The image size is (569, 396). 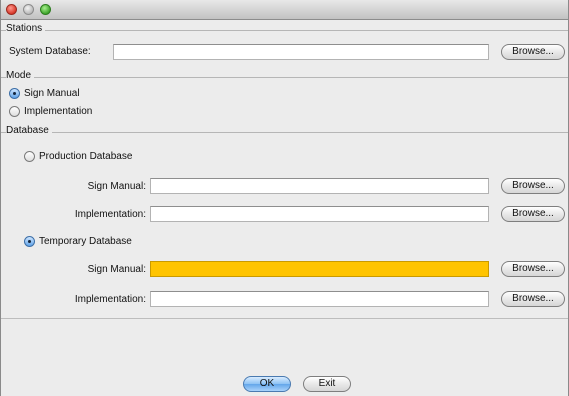 What do you see at coordinates (58, 112) in the screenshot?
I see `mode-implementation-label: Implementation` at bounding box center [58, 112].